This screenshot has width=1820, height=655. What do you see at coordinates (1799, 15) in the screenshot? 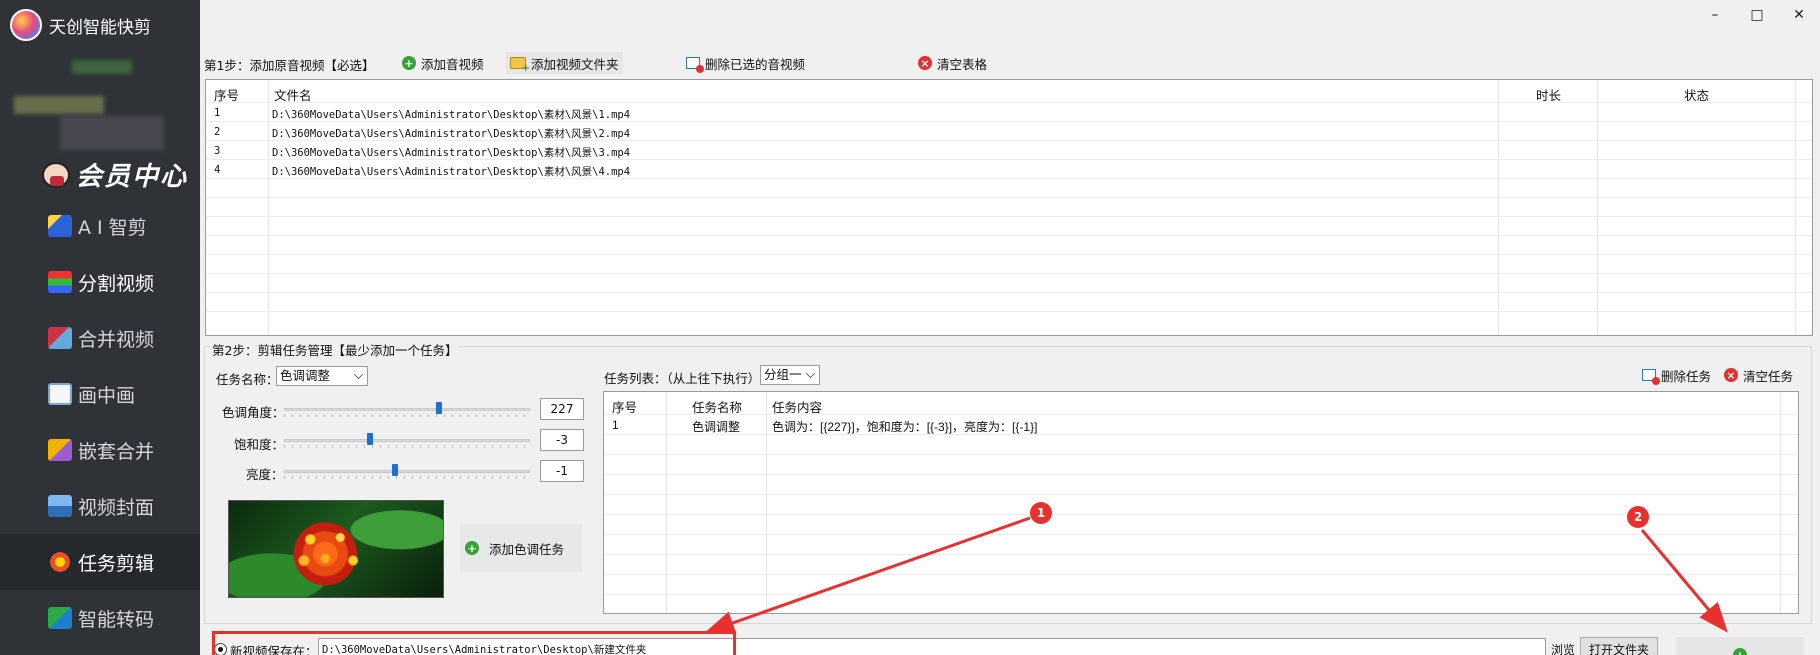
I see `close-button: ✕` at bounding box center [1799, 15].